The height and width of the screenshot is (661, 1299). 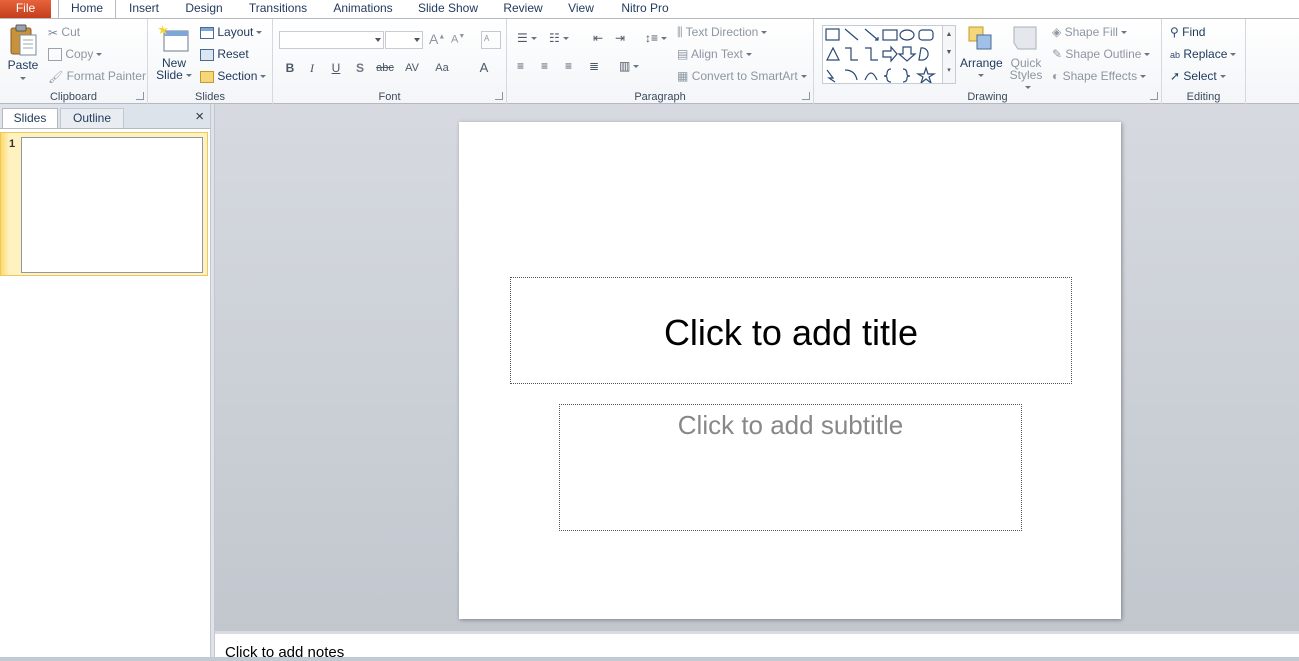 What do you see at coordinates (981, 52) in the screenshot?
I see `arrange-button: Arrange` at bounding box center [981, 52].